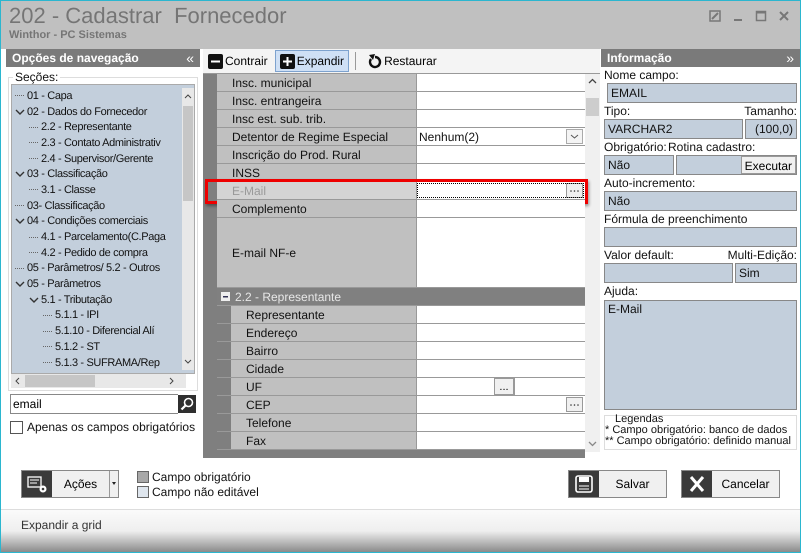 The width and height of the screenshot is (801, 553). I want to click on field-label: Valor default:, so click(639, 255).